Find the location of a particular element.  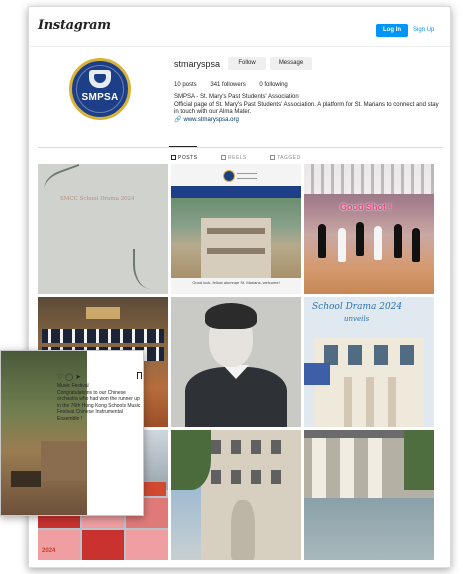

portrait-hair is located at coordinates (231, 316).